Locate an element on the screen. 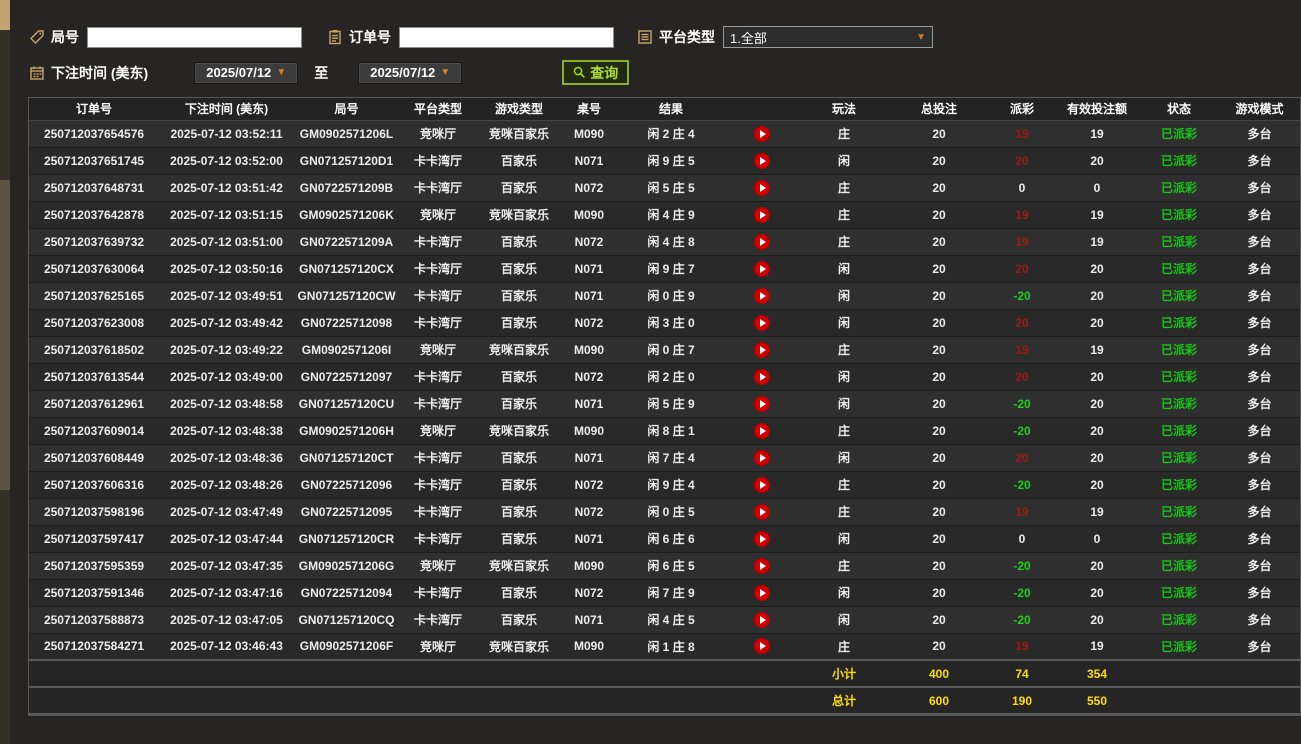 This screenshot has width=1301, height=744. cell-order-id: 250712037584271 is located at coordinates (94, 647).